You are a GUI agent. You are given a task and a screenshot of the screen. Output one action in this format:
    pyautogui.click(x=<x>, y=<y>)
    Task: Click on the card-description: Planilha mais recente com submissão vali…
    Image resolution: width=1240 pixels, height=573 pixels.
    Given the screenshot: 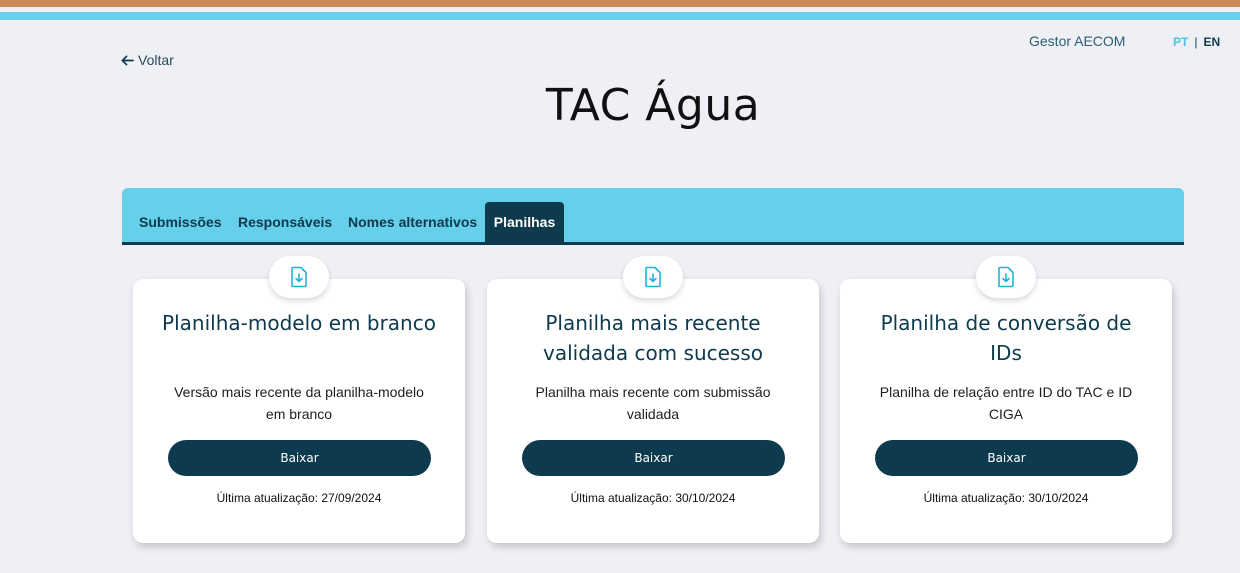 What is the action you would take?
    pyautogui.click(x=653, y=403)
    